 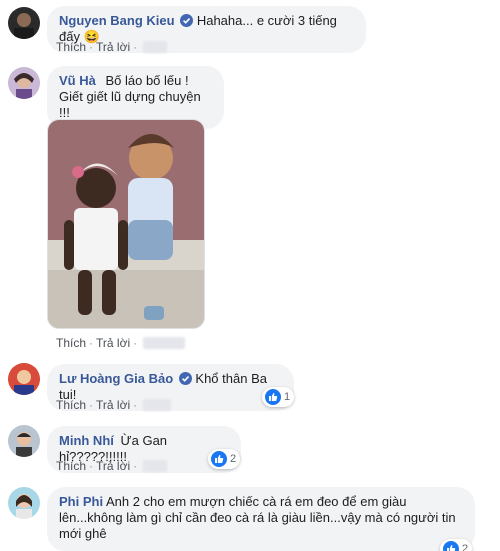 I want to click on author-name: Lư Hoàng Gia Bảo, so click(x=116, y=378).